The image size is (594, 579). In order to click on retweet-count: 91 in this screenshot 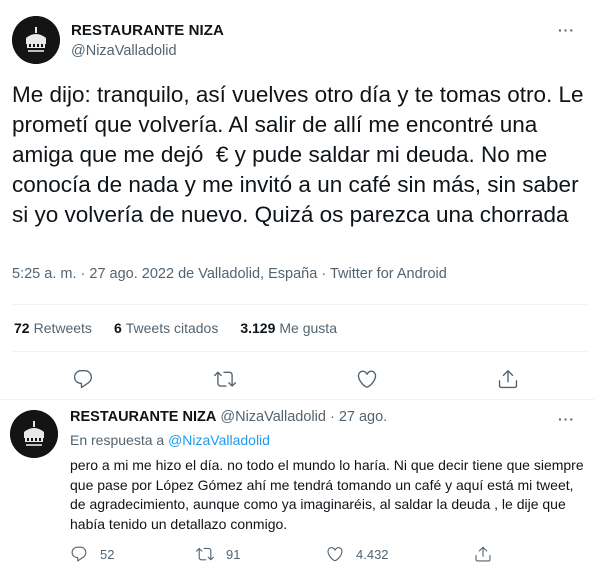, I will do `click(233, 554)`.